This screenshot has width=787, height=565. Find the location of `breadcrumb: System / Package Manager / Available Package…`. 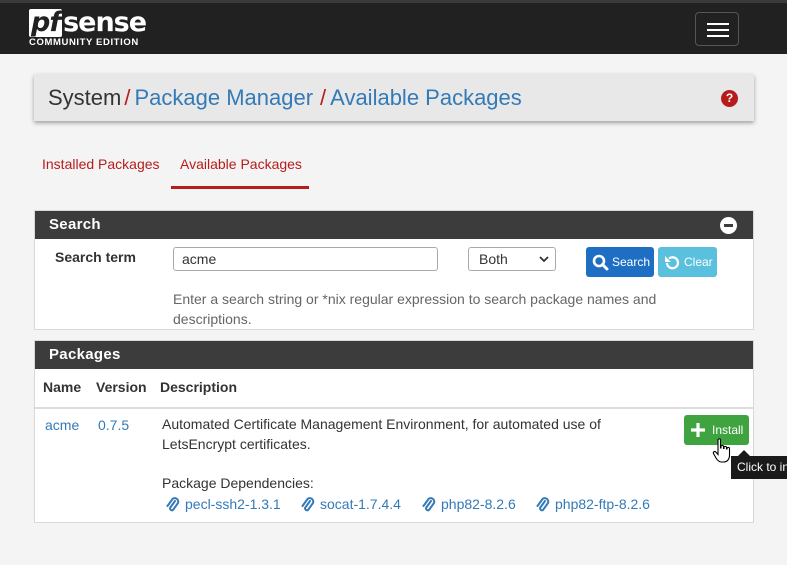

breadcrumb: System / Package Manager / Available Package… is located at coordinates (285, 98).